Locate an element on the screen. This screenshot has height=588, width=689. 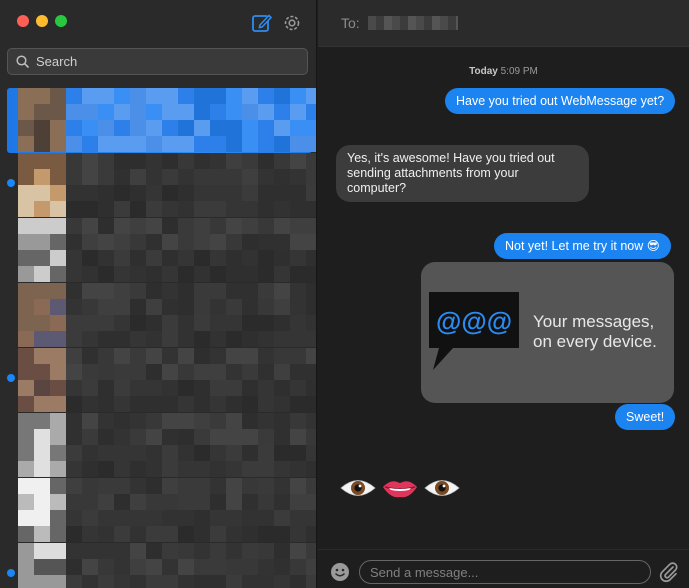
emoji-message is located at coordinates (400, 488).